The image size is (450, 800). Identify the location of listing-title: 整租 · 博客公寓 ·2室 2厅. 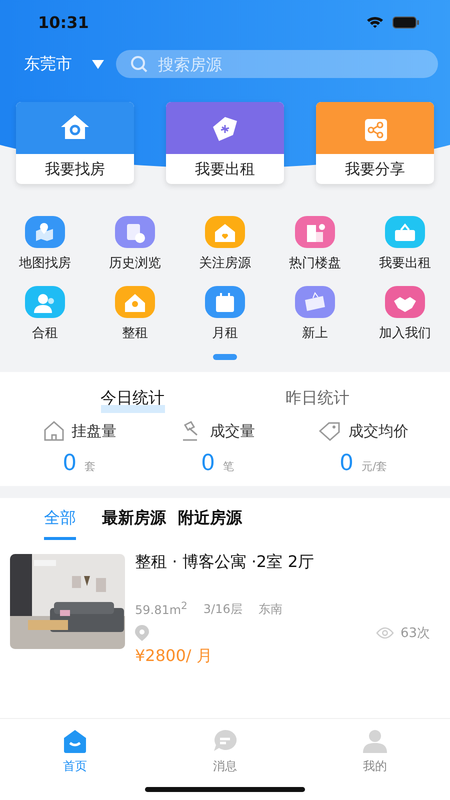
(287, 562).